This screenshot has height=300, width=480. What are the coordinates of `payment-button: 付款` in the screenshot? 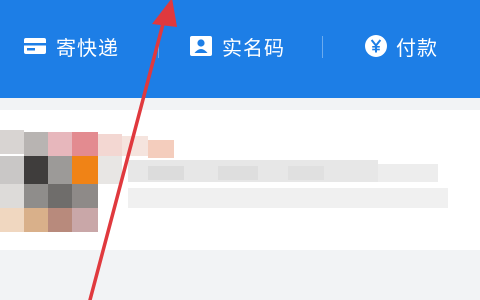 It's located at (401, 46).